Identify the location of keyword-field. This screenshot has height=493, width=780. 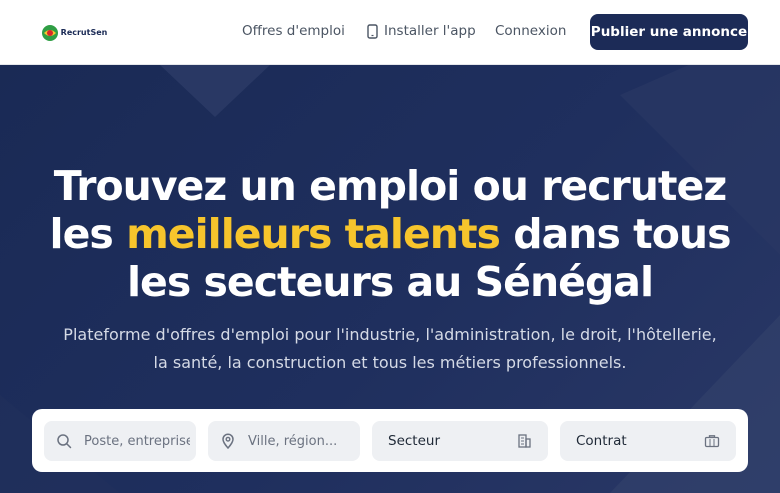
(120, 441).